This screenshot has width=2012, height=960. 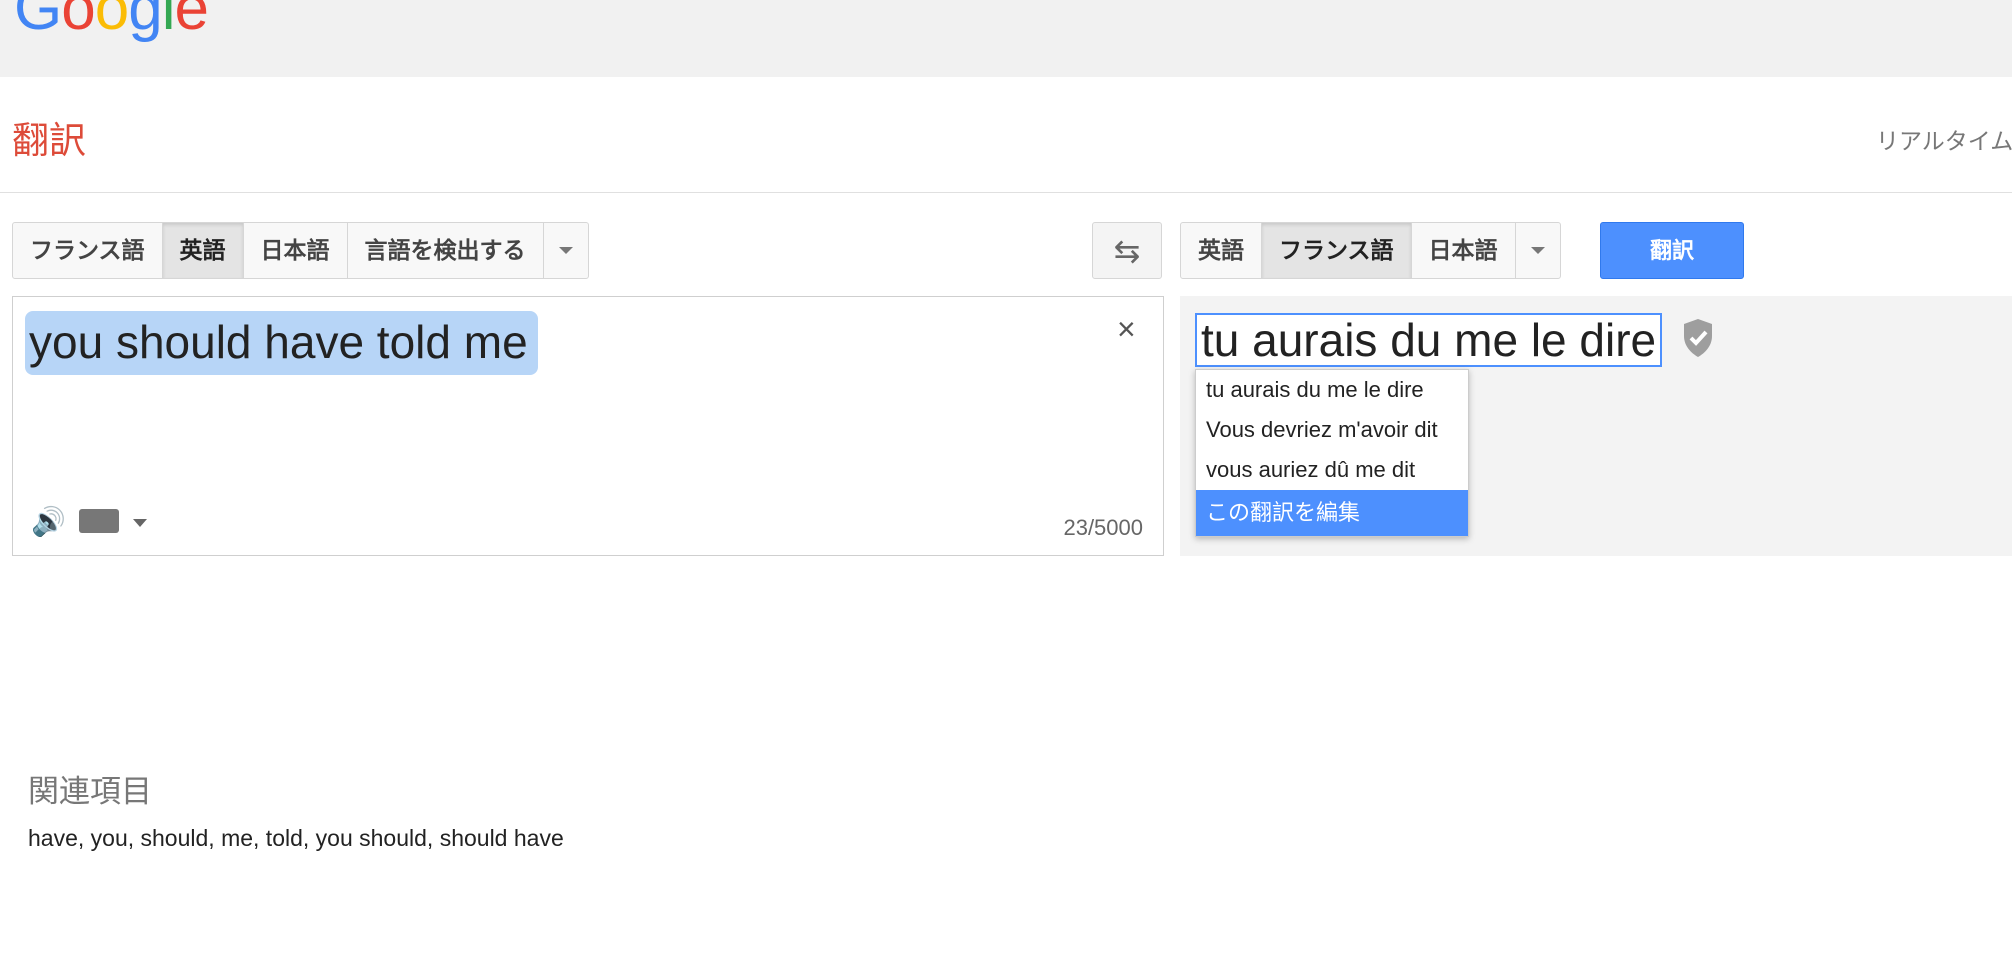 What do you see at coordinates (49, 140) in the screenshot?
I see `page-title: 翻訳` at bounding box center [49, 140].